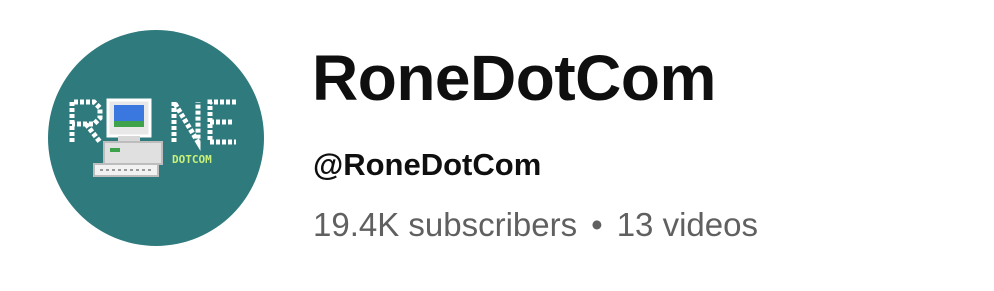 This screenshot has width=994, height=291. Describe the element at coordinates (445, 224) in the screenshot. I see `subscriber-count: 19.4K subscribers` at that location.